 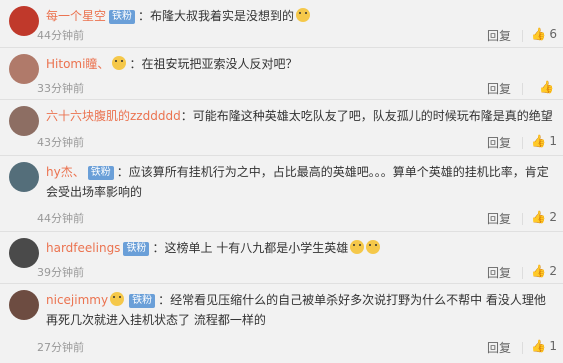 What do you see at coordinates (216, 16) in the screenshot?
I see `comment-text: ：布隆大叔我着实是没想到的` at bounding box center [216, 16].